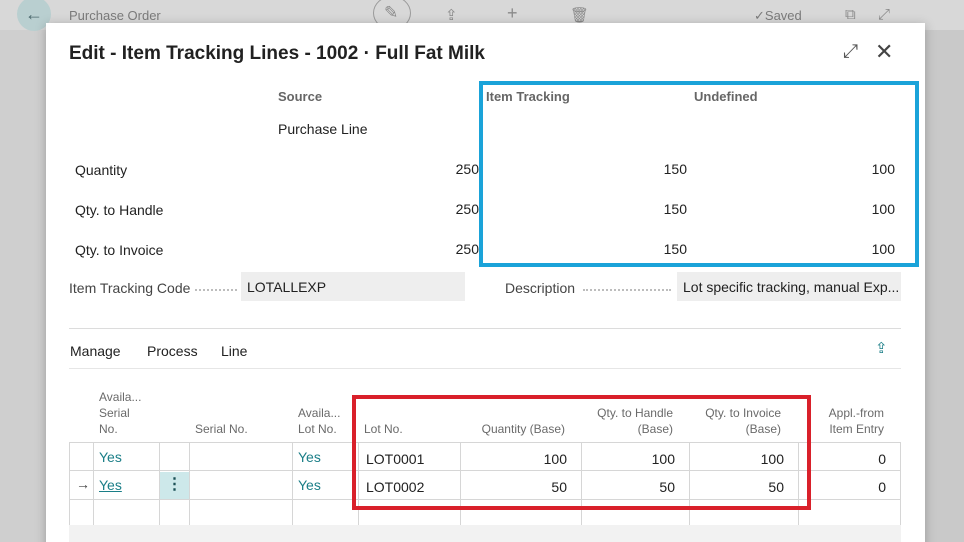  I want to click on pencil-icon: ✎, so click(391, 12).